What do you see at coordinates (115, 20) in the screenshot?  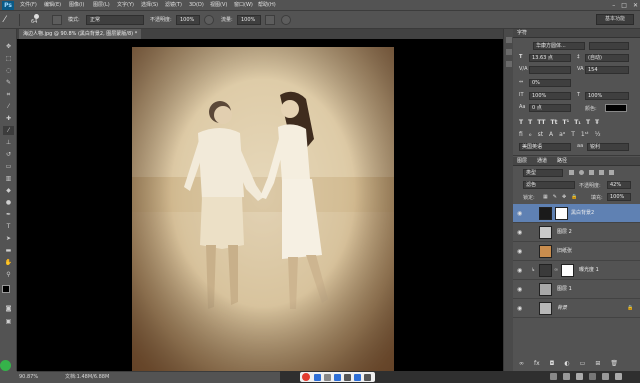 I see `mode-select: 正常` at bounding box center [115, 20].